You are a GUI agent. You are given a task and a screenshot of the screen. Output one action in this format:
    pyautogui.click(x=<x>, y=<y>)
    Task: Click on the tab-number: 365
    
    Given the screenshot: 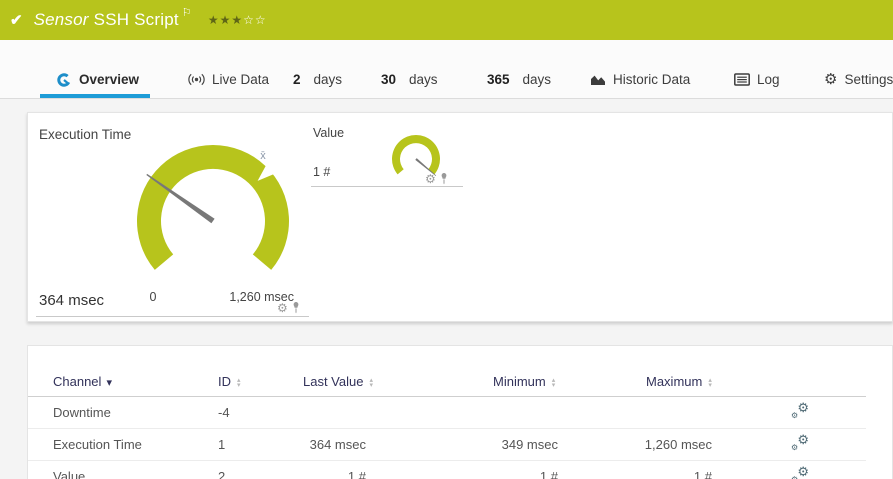 What is the action you would take?
    pyautogui.click(x=498, y=79)
    